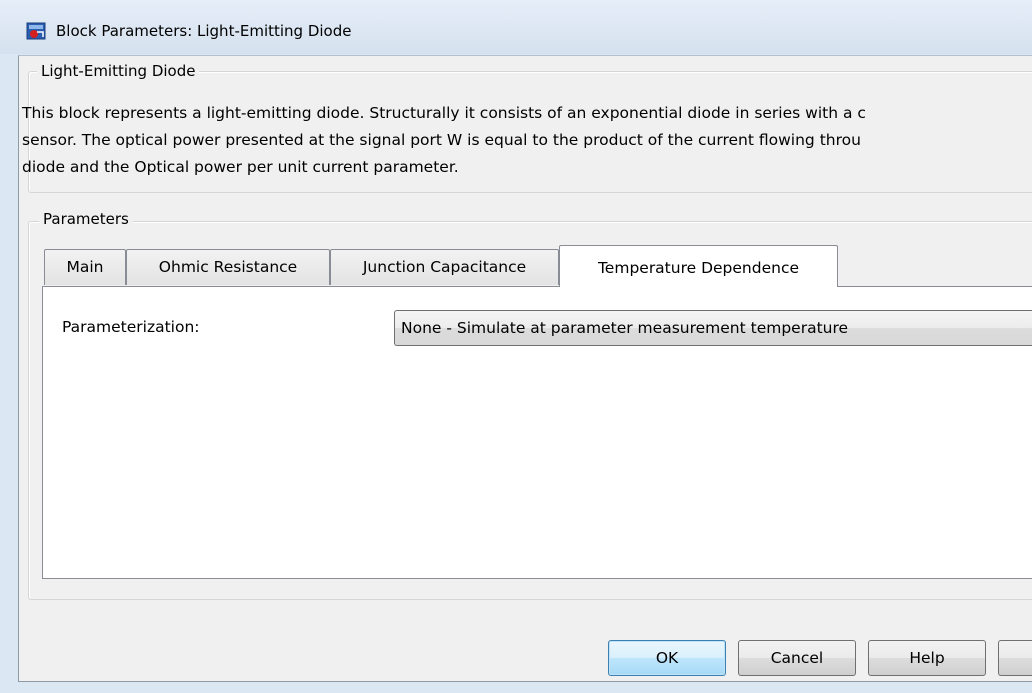 Image resolution: width=1032 pixels, height=693 pixels. Describe the element at coordinates (797, 658) in the screenshot. I see `cancel-button: Cancel` at that location.